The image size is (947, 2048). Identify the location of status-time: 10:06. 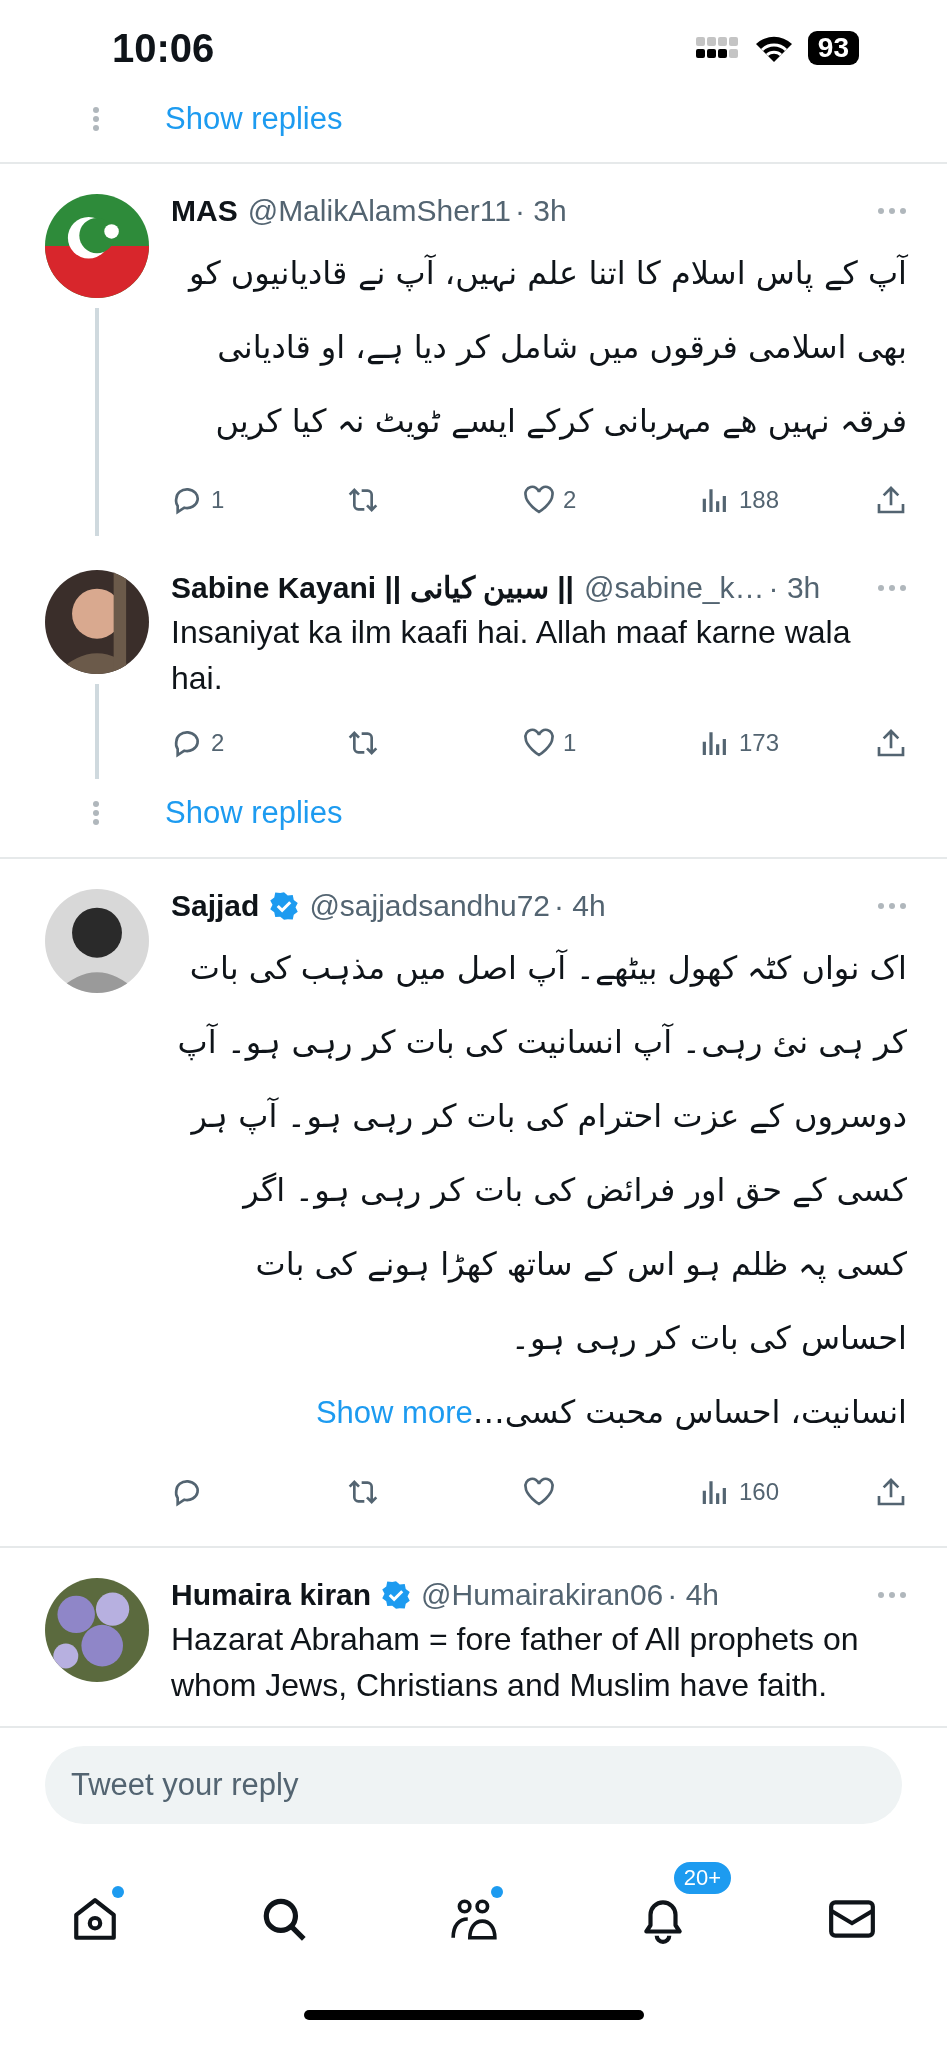
(163, 48).